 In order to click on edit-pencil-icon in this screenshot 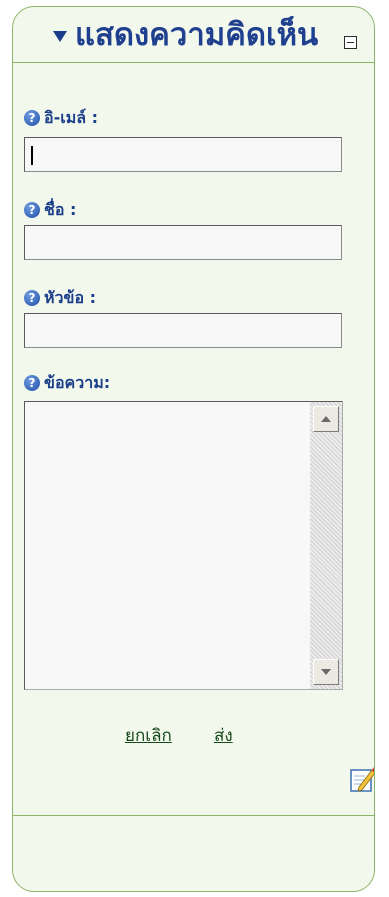, I will do `click(362, 779)`.